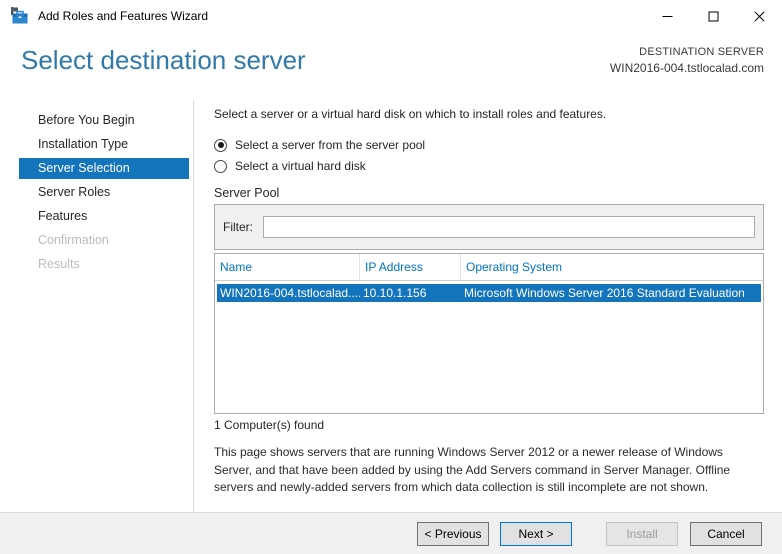  Describe the element at coordinates (391, 533) in the screenshot. I see `wizard-footer: < Previous Next > Install Cancel` at that location.